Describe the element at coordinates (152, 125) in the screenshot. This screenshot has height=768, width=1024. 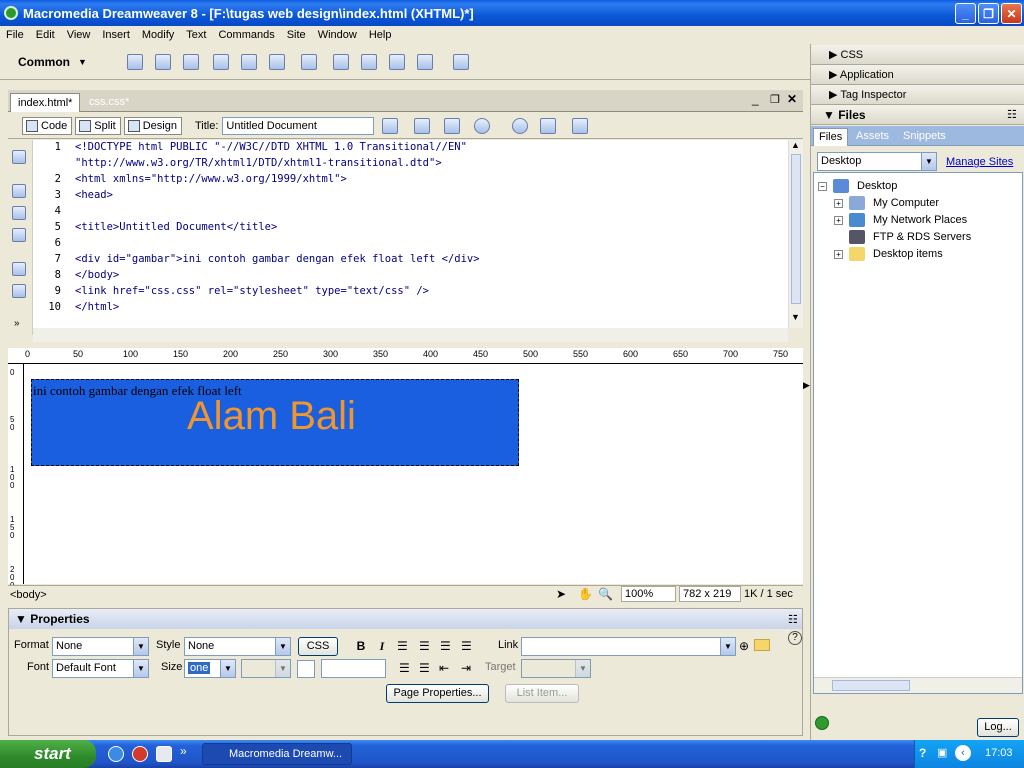
I see `design-view-button: Design` at that location.